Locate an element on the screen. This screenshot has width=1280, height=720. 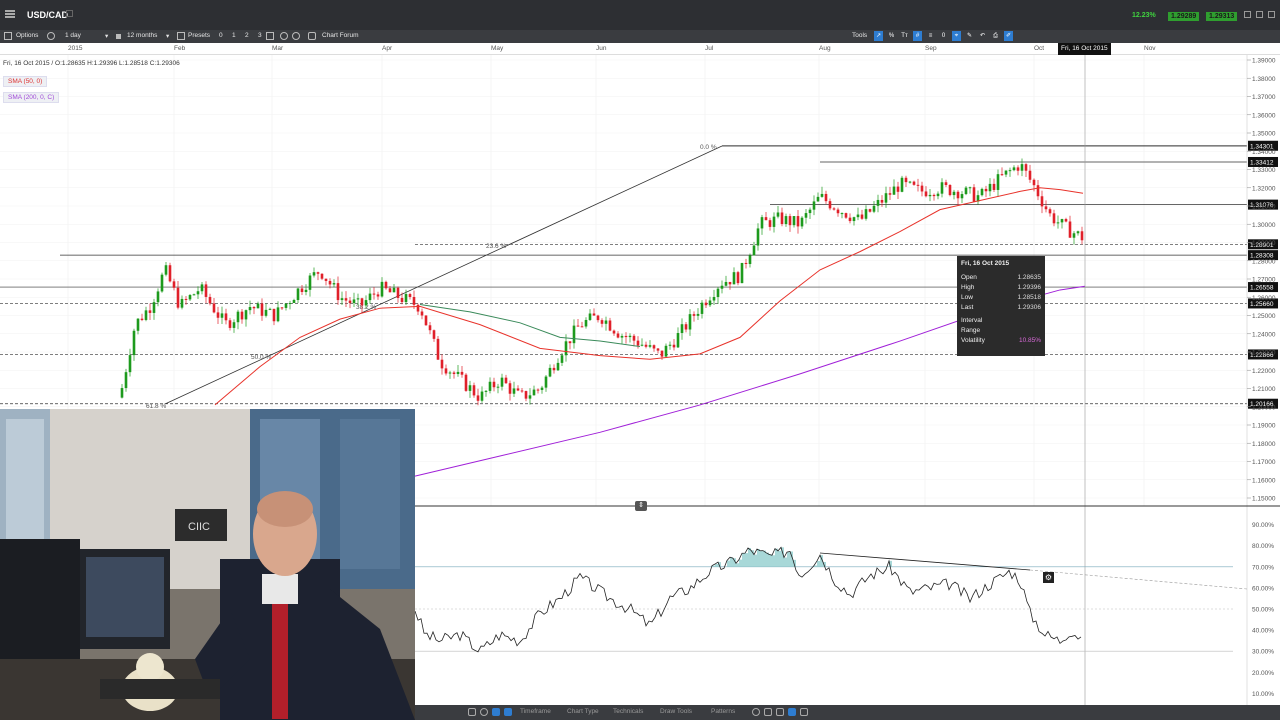
magnet-icon: ⌖ is located at coordinates (956, 36).